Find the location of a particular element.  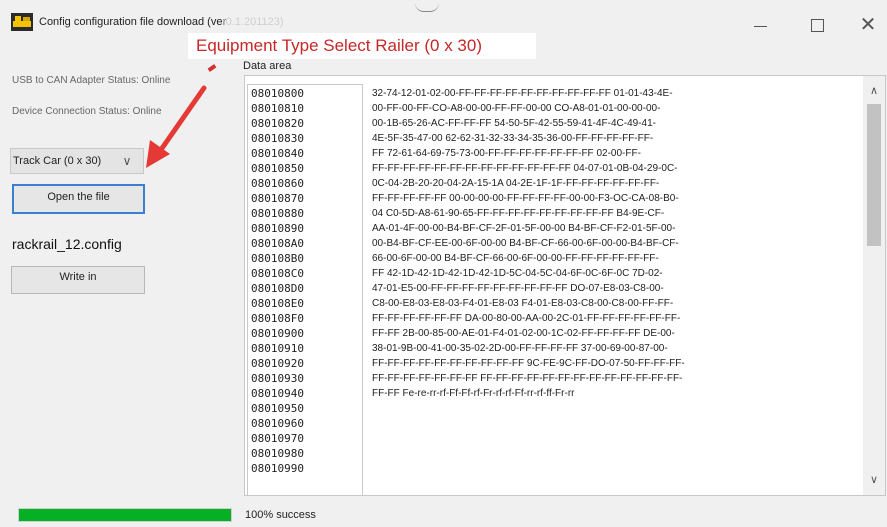

data-area-label: Data area is located at coordinates (267, 66).